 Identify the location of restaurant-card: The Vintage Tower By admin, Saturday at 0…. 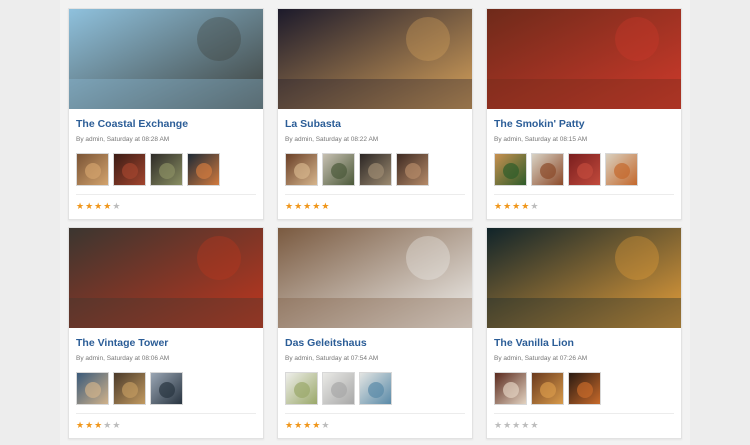
(166, 333).